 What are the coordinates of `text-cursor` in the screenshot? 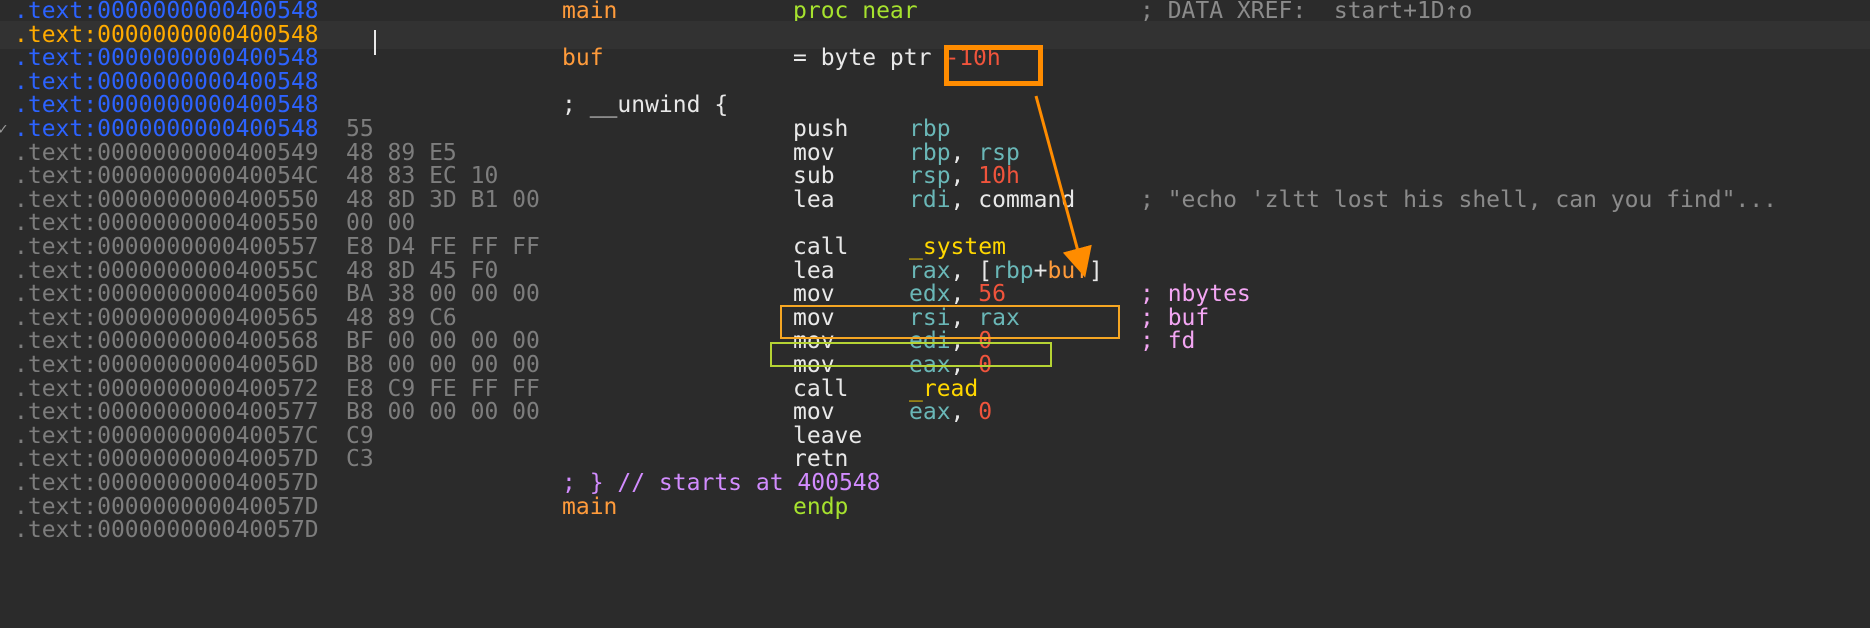 It's located at (375, 42).